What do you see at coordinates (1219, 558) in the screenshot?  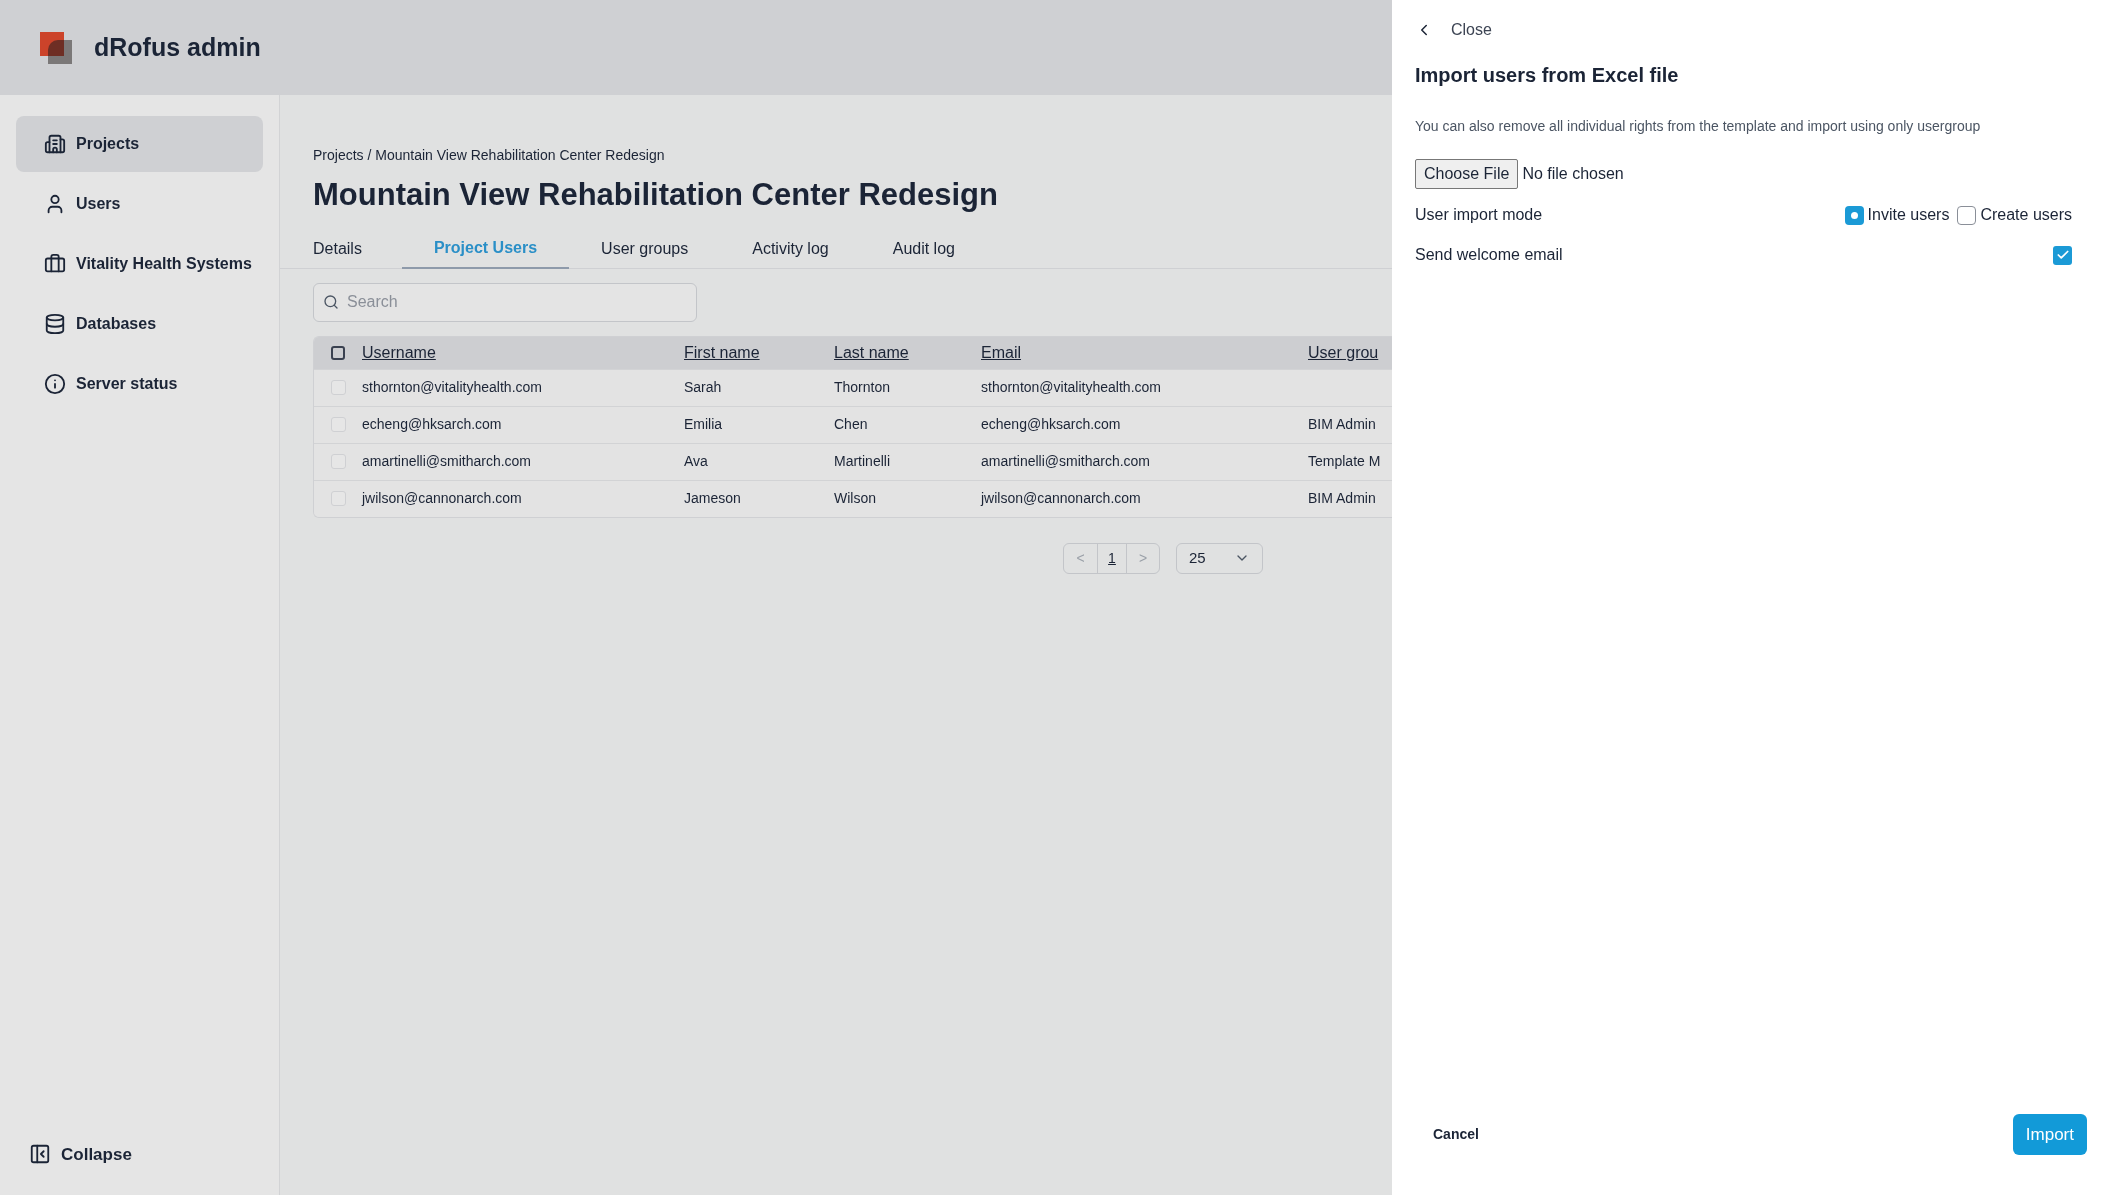 I see `page-size-select: 25` at bounding box center [1219, 558].